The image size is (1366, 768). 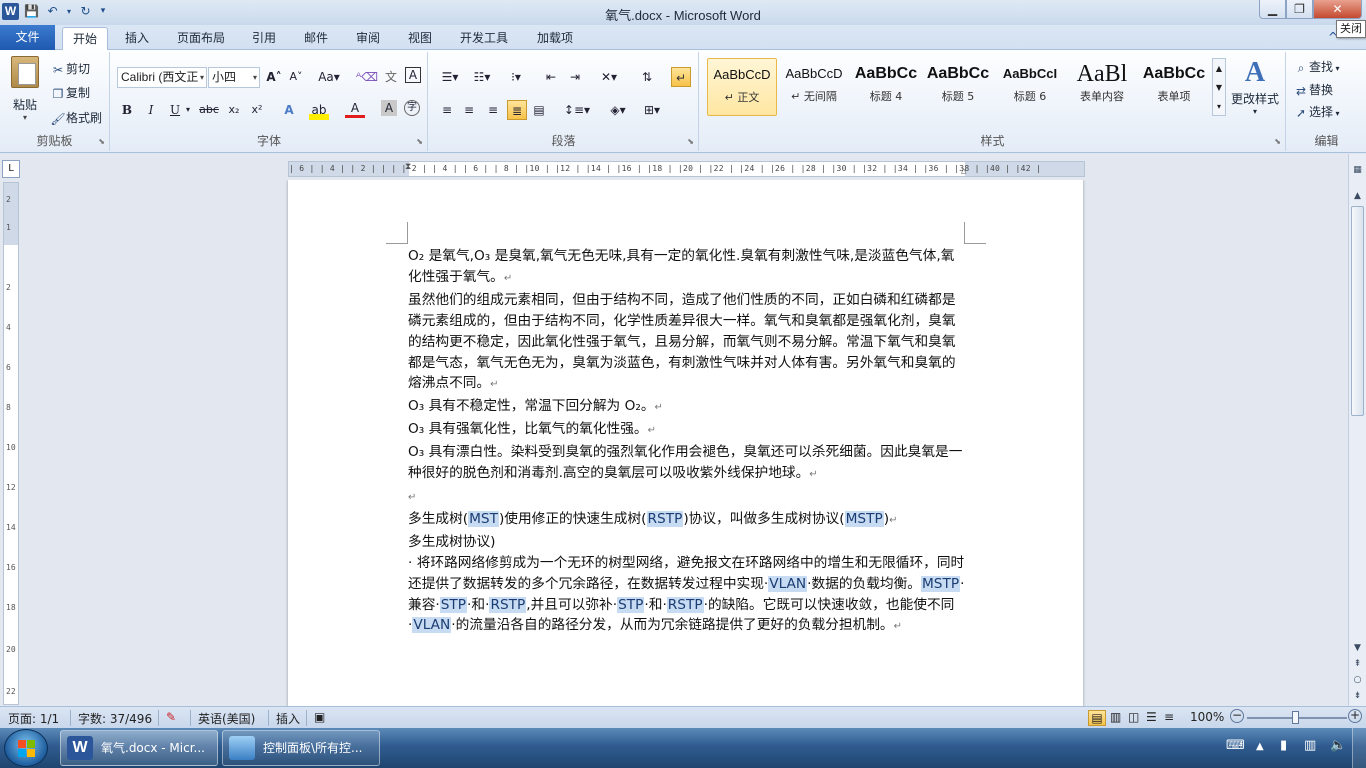 What do you see at coordinates (234, 110) in the screenshot?
I see `subscript-icon: x₂` at bounding box center [234, 110].